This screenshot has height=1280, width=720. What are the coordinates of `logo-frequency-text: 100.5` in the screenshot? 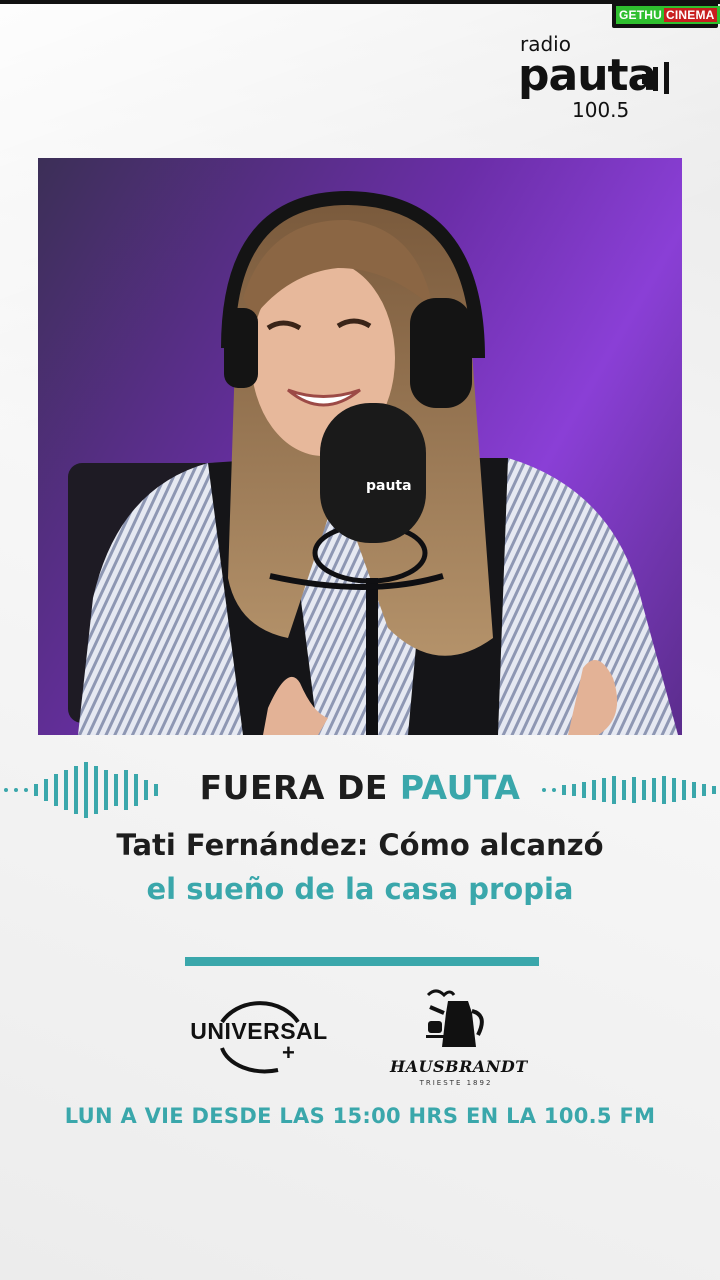 It's located at (601, 110).